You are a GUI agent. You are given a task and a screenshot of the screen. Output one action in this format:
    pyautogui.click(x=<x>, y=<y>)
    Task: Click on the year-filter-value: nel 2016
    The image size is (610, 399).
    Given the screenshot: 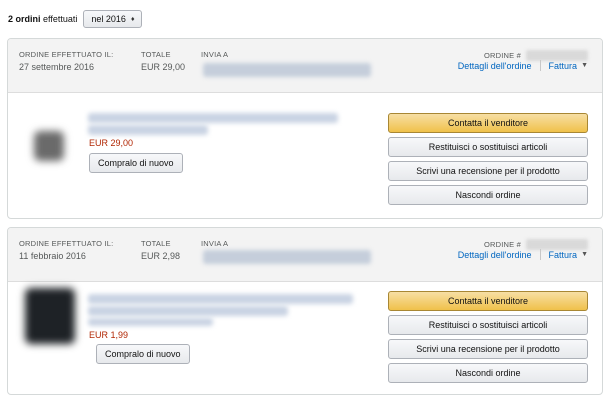 What is the action you would take?
    pyautogui.click(x=108, y=19)
    